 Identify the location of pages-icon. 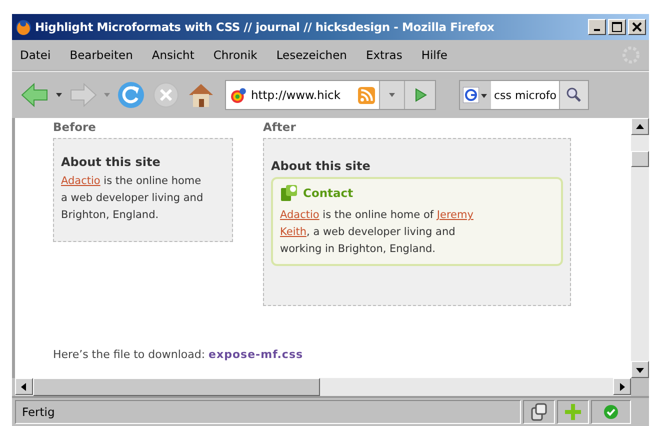
(539, 412).